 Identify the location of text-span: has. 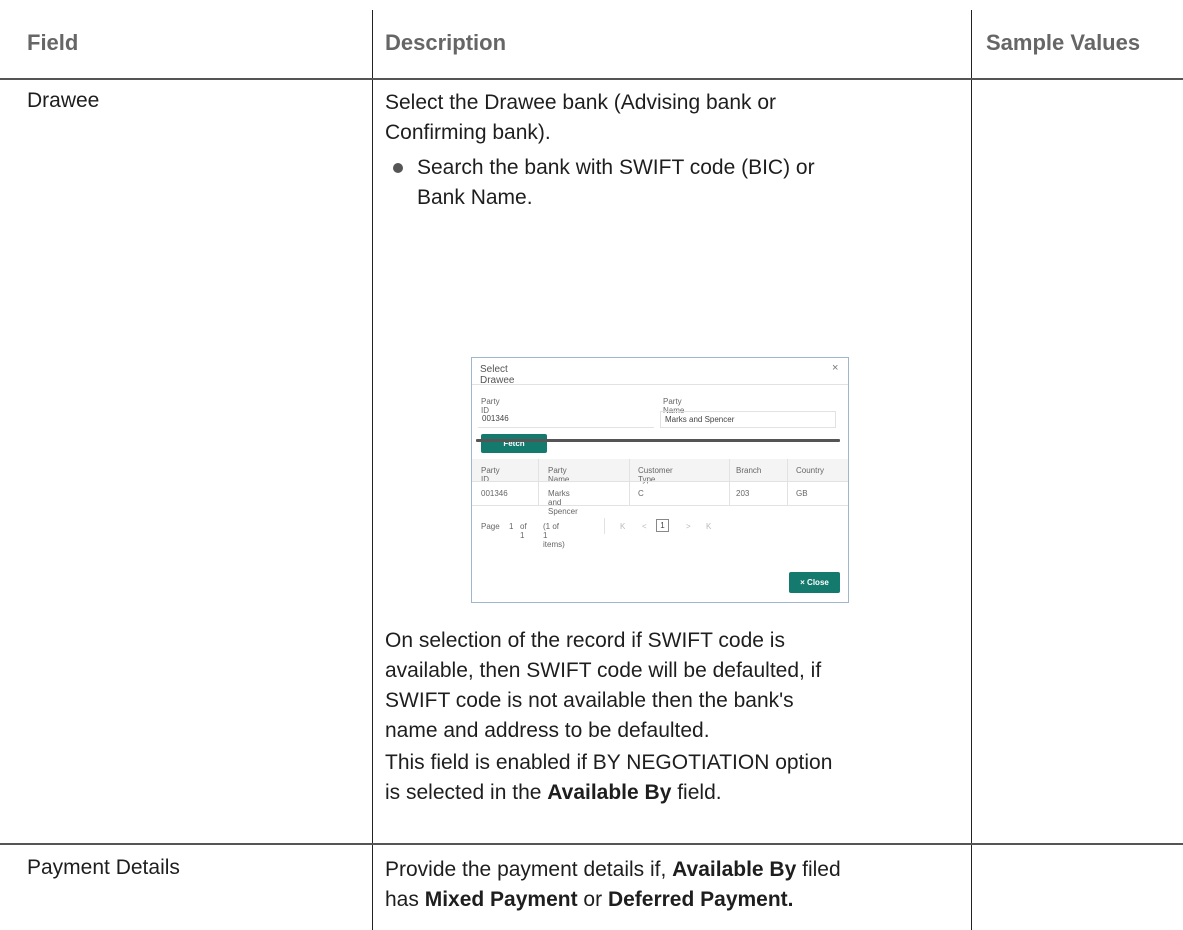
(405, 899).